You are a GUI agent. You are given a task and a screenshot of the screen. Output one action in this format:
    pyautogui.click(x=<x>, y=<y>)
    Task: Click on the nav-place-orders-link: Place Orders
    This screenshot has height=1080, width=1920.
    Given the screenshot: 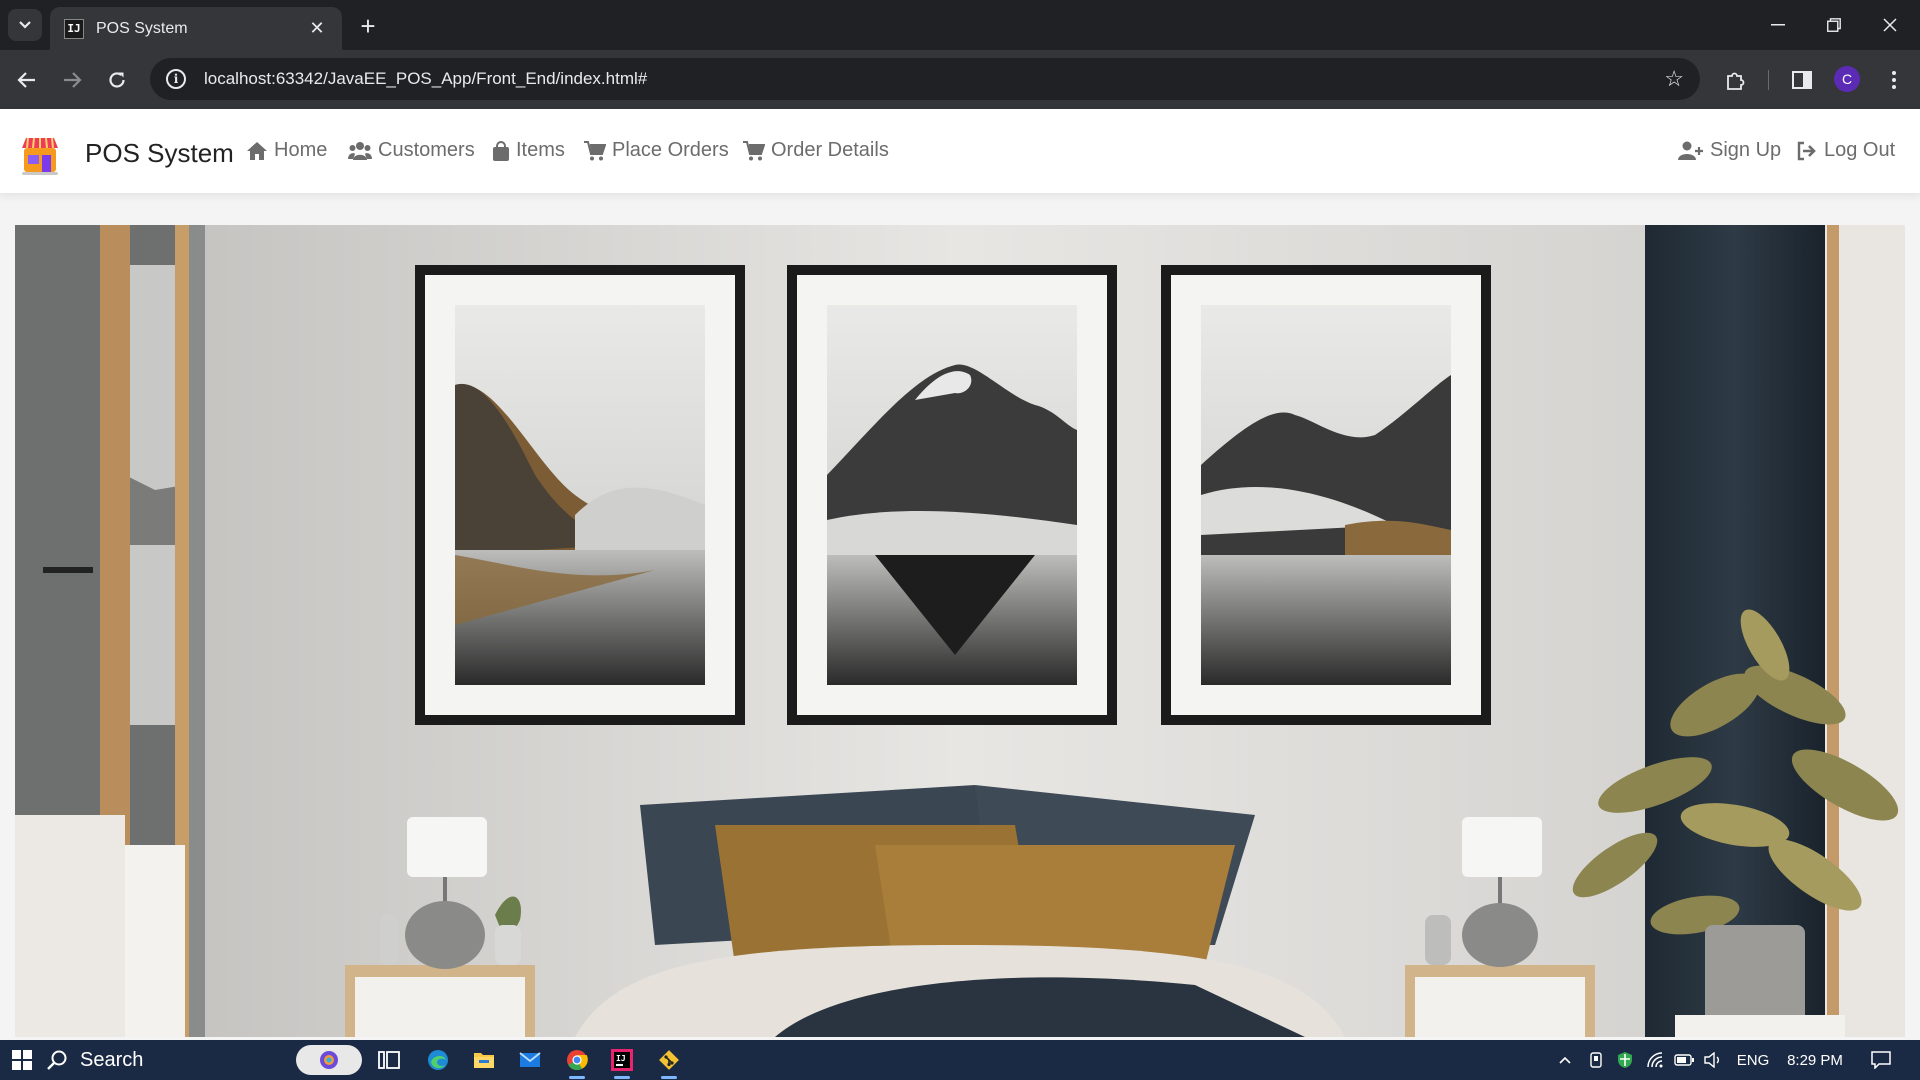 What is the action you would take?
    pyautogui.click(x=656, y=150)
    